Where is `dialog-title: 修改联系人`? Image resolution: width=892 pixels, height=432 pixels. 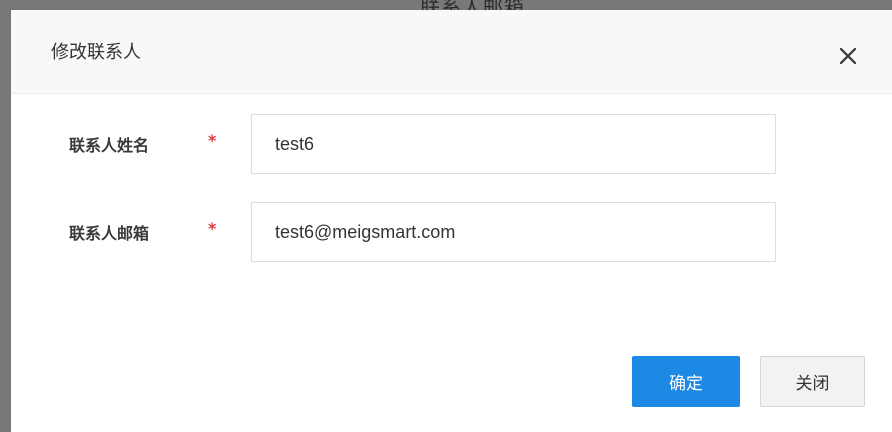 dialog-title: 修改联系人 is located at coordinates (96, 52).